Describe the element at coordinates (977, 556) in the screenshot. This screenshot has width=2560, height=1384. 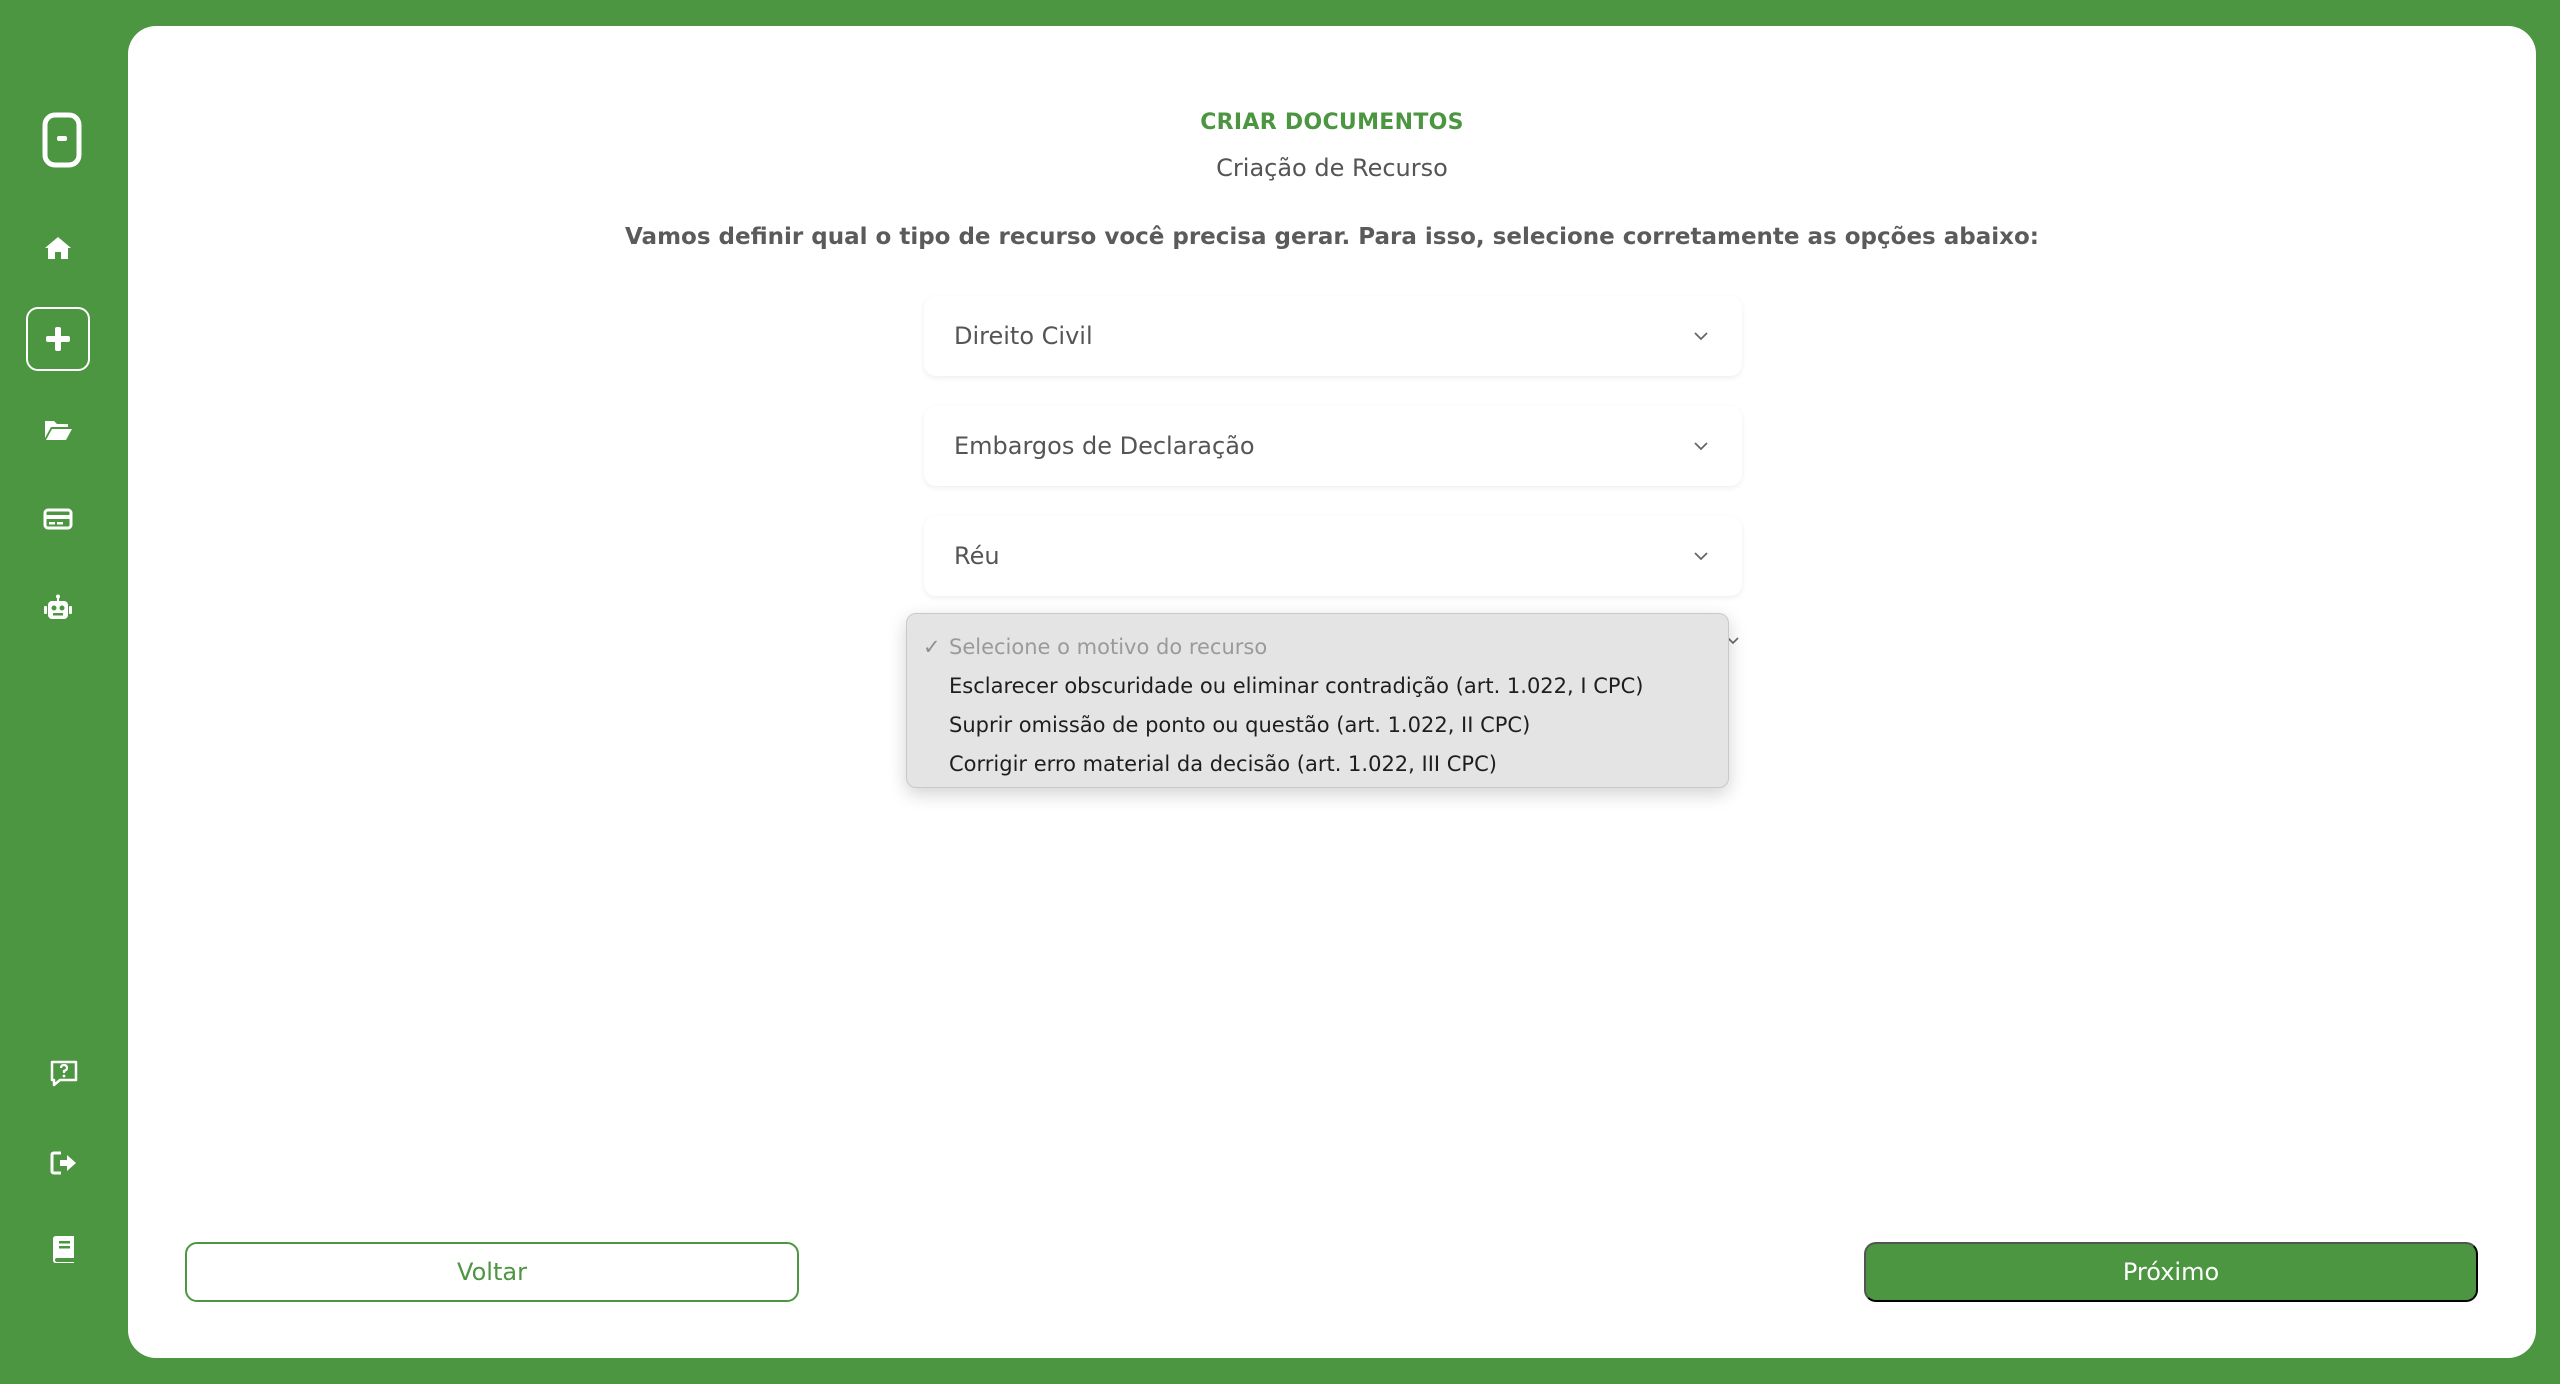
I see `party-select-value: Réu` at that location.